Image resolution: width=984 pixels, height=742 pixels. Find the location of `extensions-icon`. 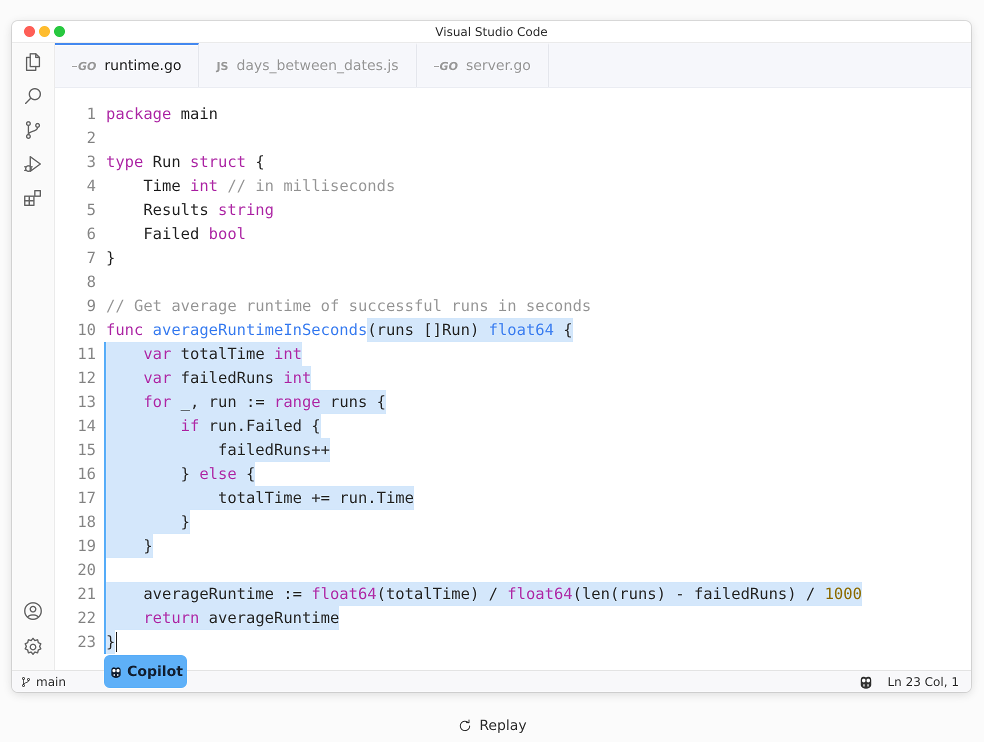

extensions-icon is located at coordinates (33, 198).